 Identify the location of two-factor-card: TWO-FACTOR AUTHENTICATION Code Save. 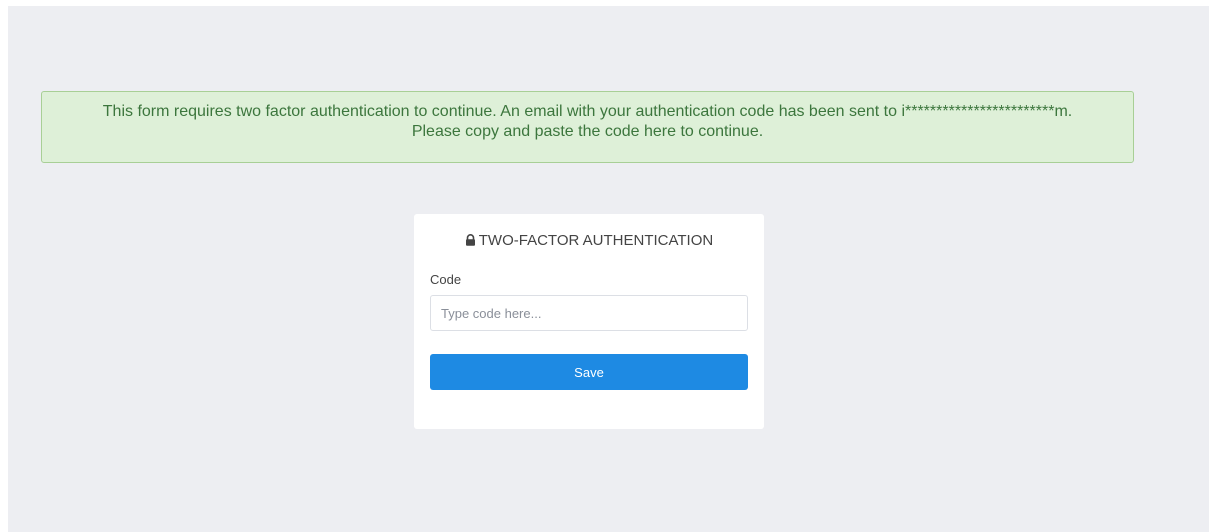
(589, 321).